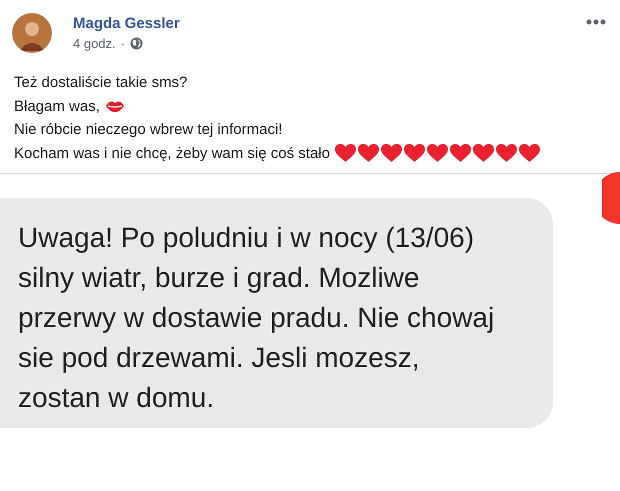 The width and height of the screenshot is (620, 491). I want to click on globe-icon, so click(136, 43).